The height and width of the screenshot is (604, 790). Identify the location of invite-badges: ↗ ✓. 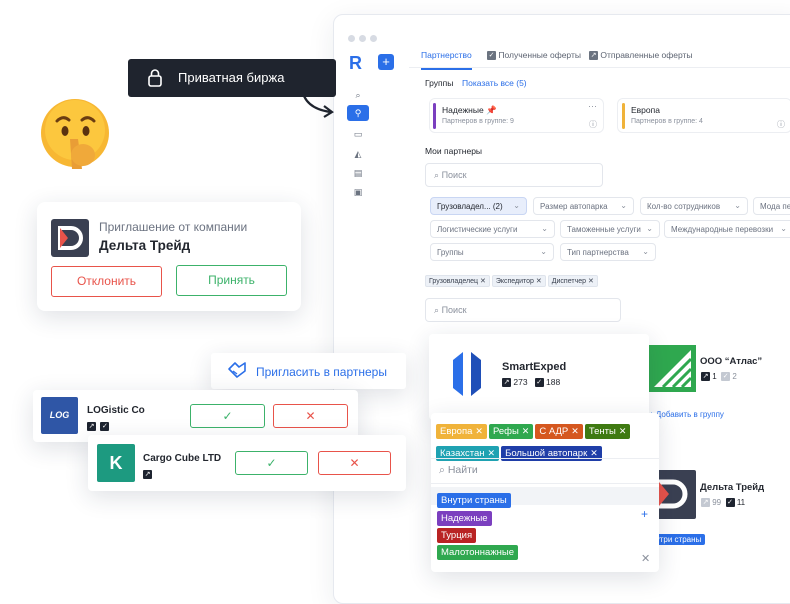
(98, 427).